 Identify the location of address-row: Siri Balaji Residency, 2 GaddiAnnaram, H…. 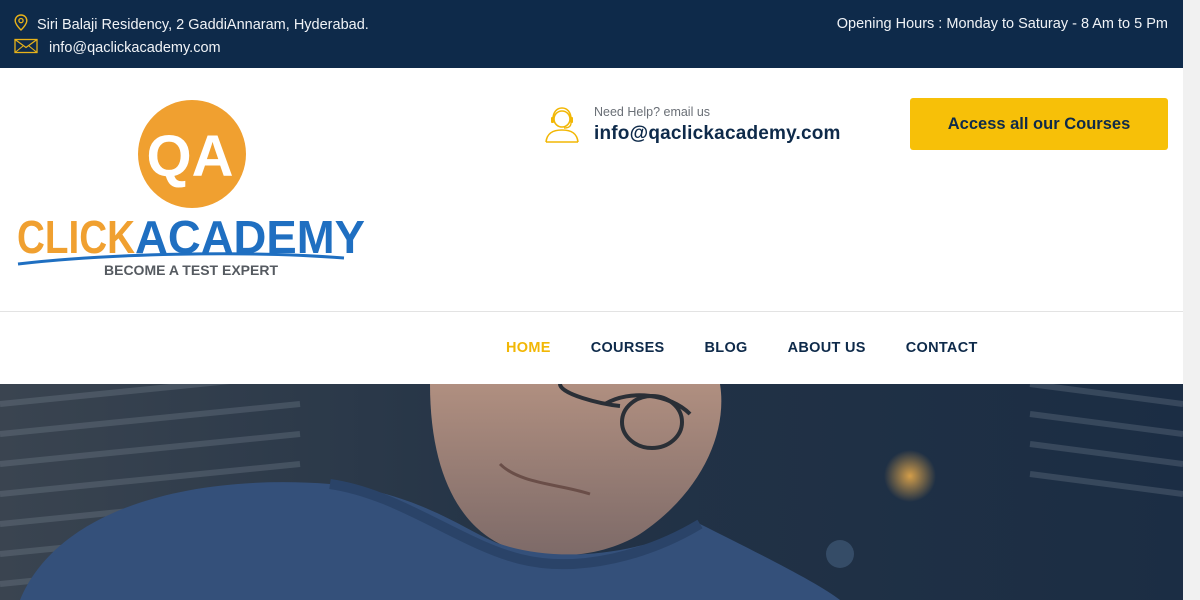
(191, 24).